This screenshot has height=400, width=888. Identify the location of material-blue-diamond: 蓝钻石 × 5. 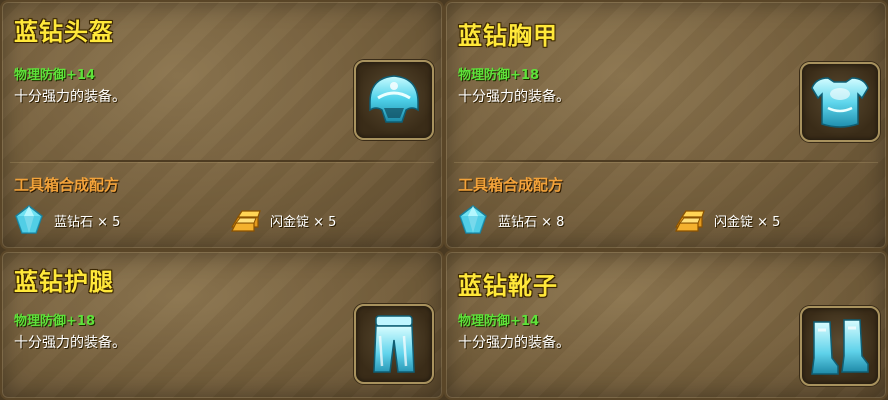
(66, 220).